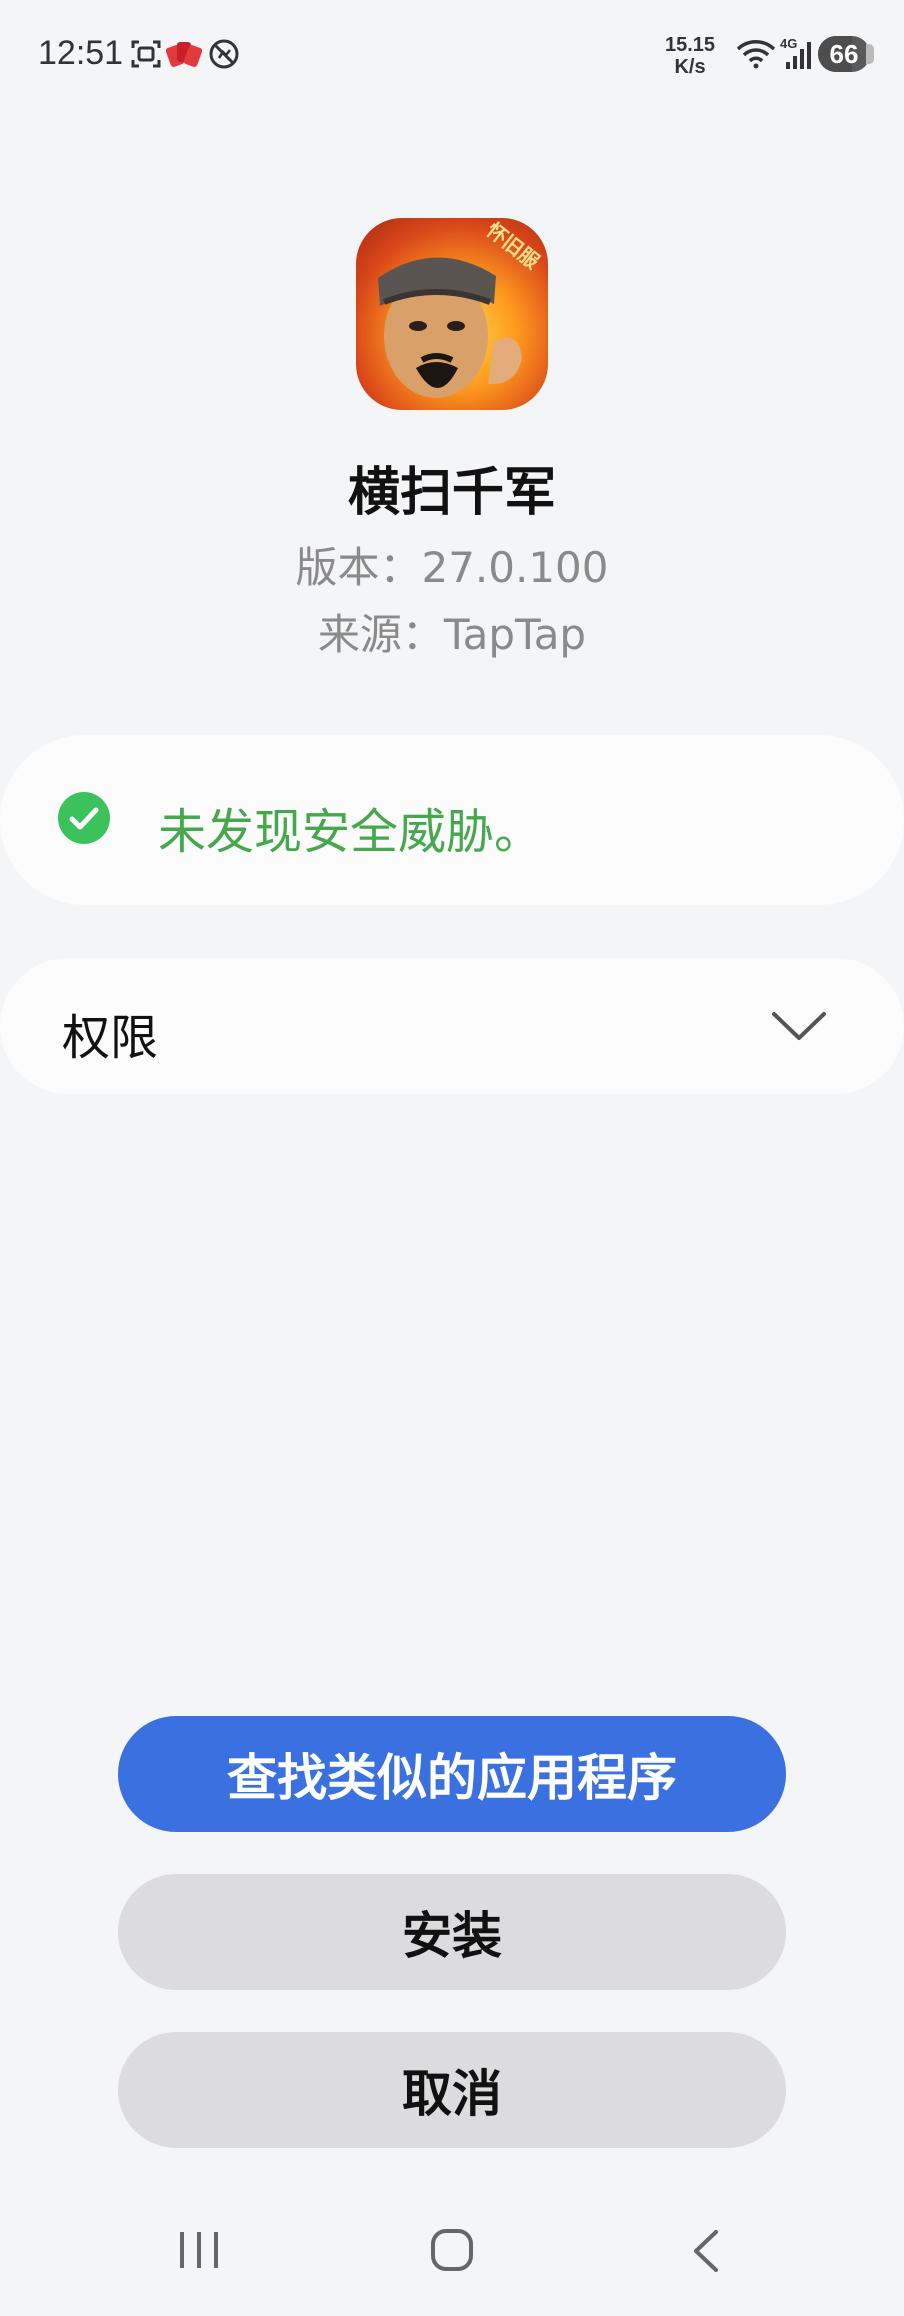 Image resolution: width=904 pixels, height=2316 pixels. I want to click on network-speed: 15.15 K/s, so click(690, 56).